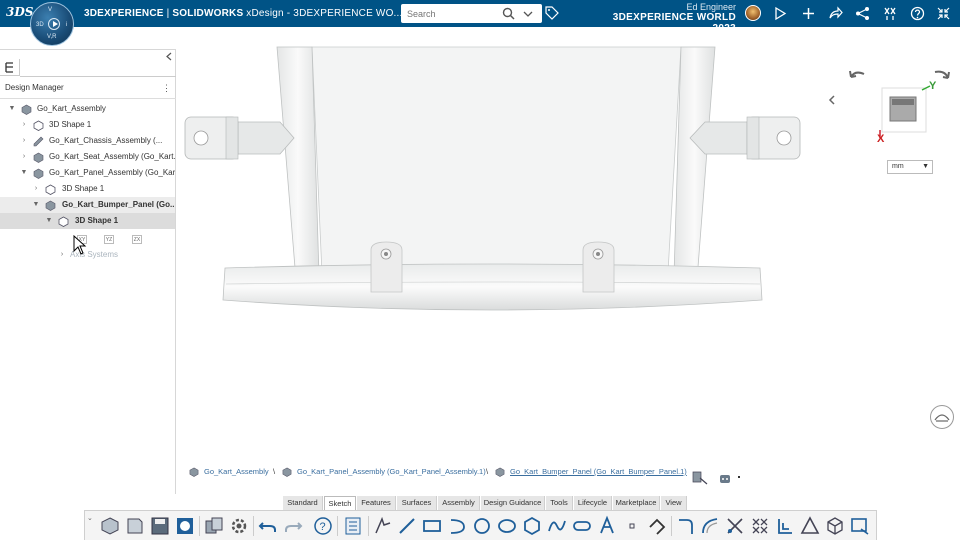 The image size is (960, 540). I want to click on sketch-icon, so click(353, 526).